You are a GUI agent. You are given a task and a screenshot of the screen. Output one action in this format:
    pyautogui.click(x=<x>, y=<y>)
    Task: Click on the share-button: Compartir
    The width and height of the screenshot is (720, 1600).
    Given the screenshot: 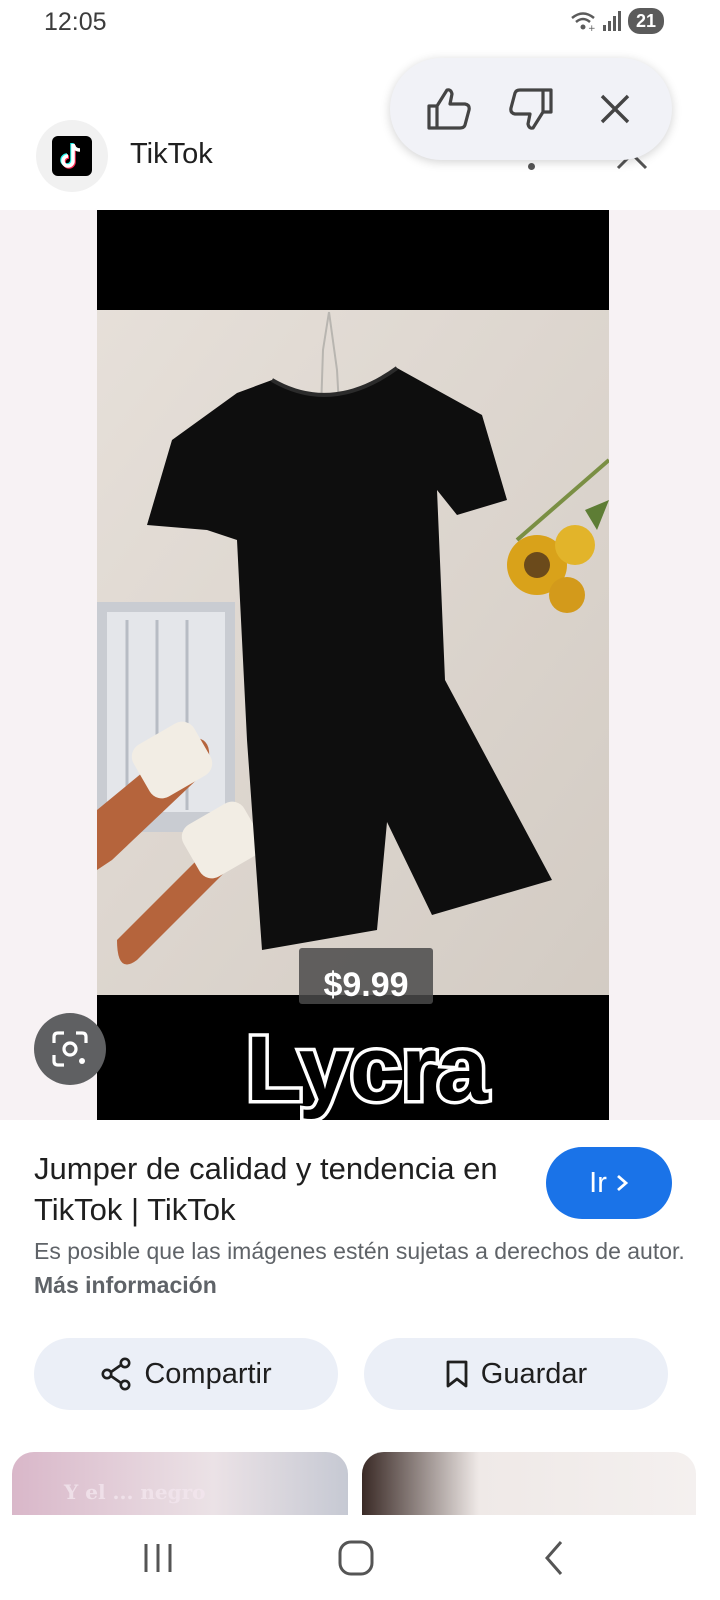 What is the action you would take?
    pyautogui.click(x=186, y=1374)
    